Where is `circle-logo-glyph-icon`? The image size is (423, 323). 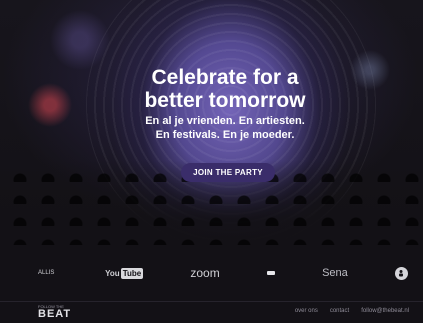
circle-logo-glyph-icon is located at coordinates (401, 273).